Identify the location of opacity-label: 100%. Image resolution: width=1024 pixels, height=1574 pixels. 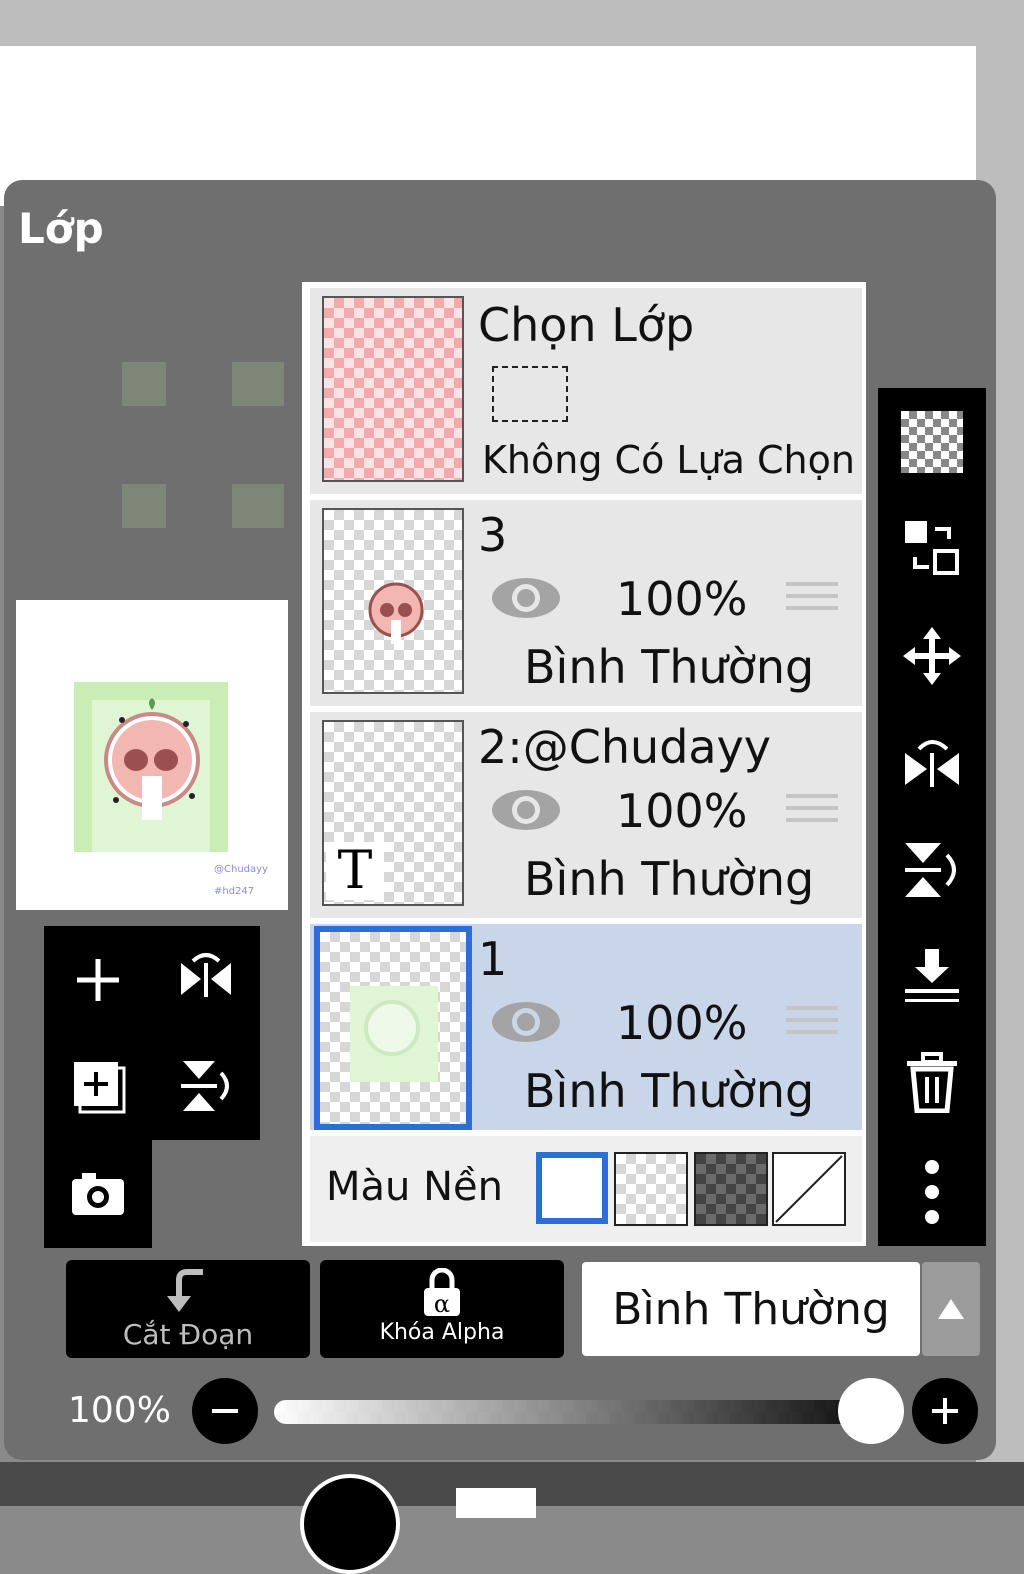
(119, 1410).